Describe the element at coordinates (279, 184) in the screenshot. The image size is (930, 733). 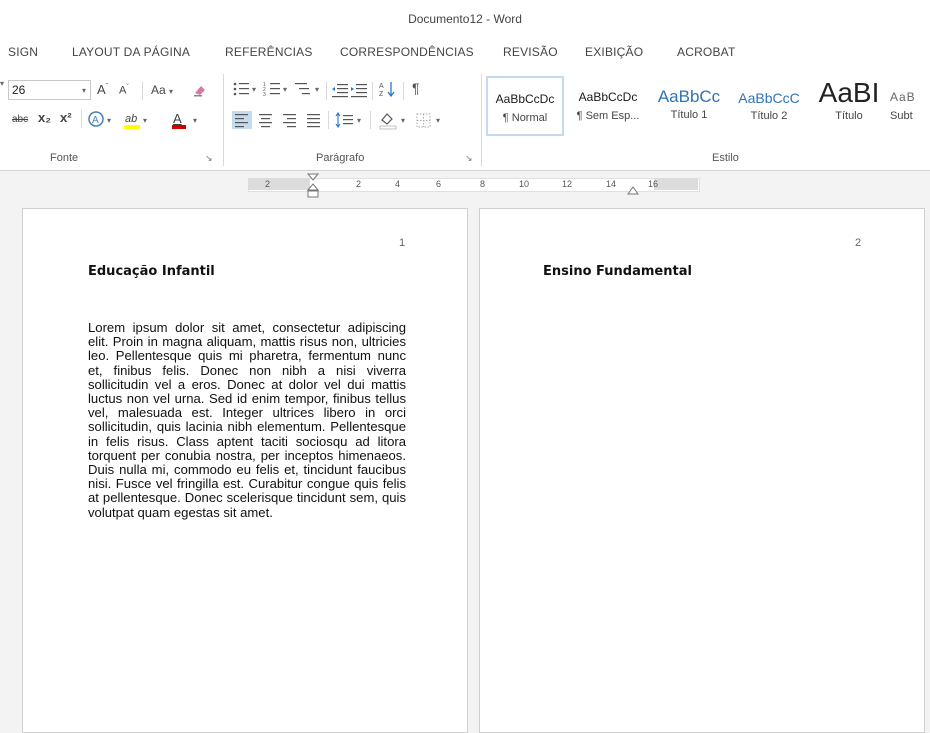
I see `ruler-left-margin` at that location.